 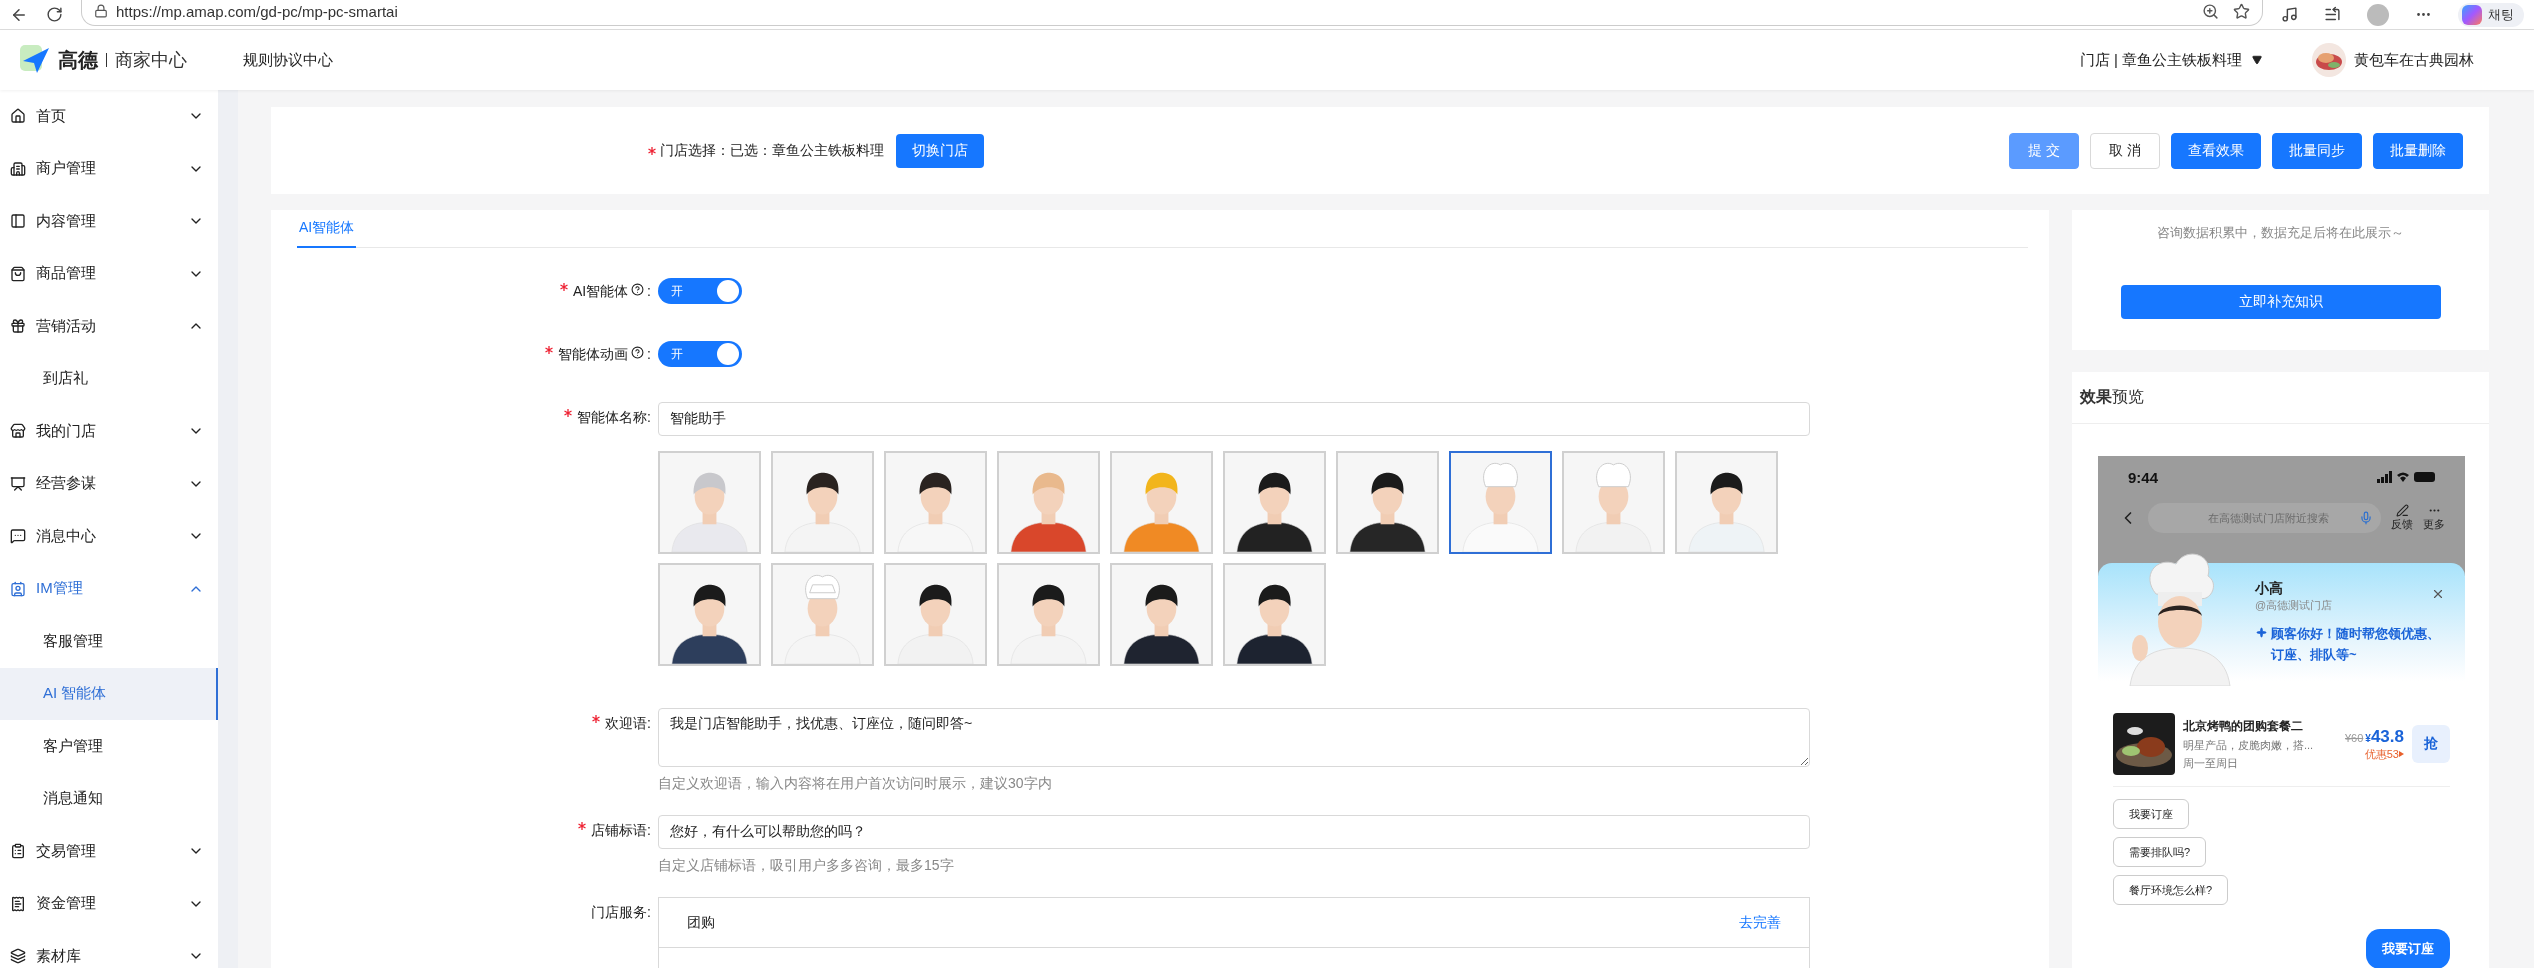 I want to click on menu-item: 资金管理, so click(x=109, y=903).